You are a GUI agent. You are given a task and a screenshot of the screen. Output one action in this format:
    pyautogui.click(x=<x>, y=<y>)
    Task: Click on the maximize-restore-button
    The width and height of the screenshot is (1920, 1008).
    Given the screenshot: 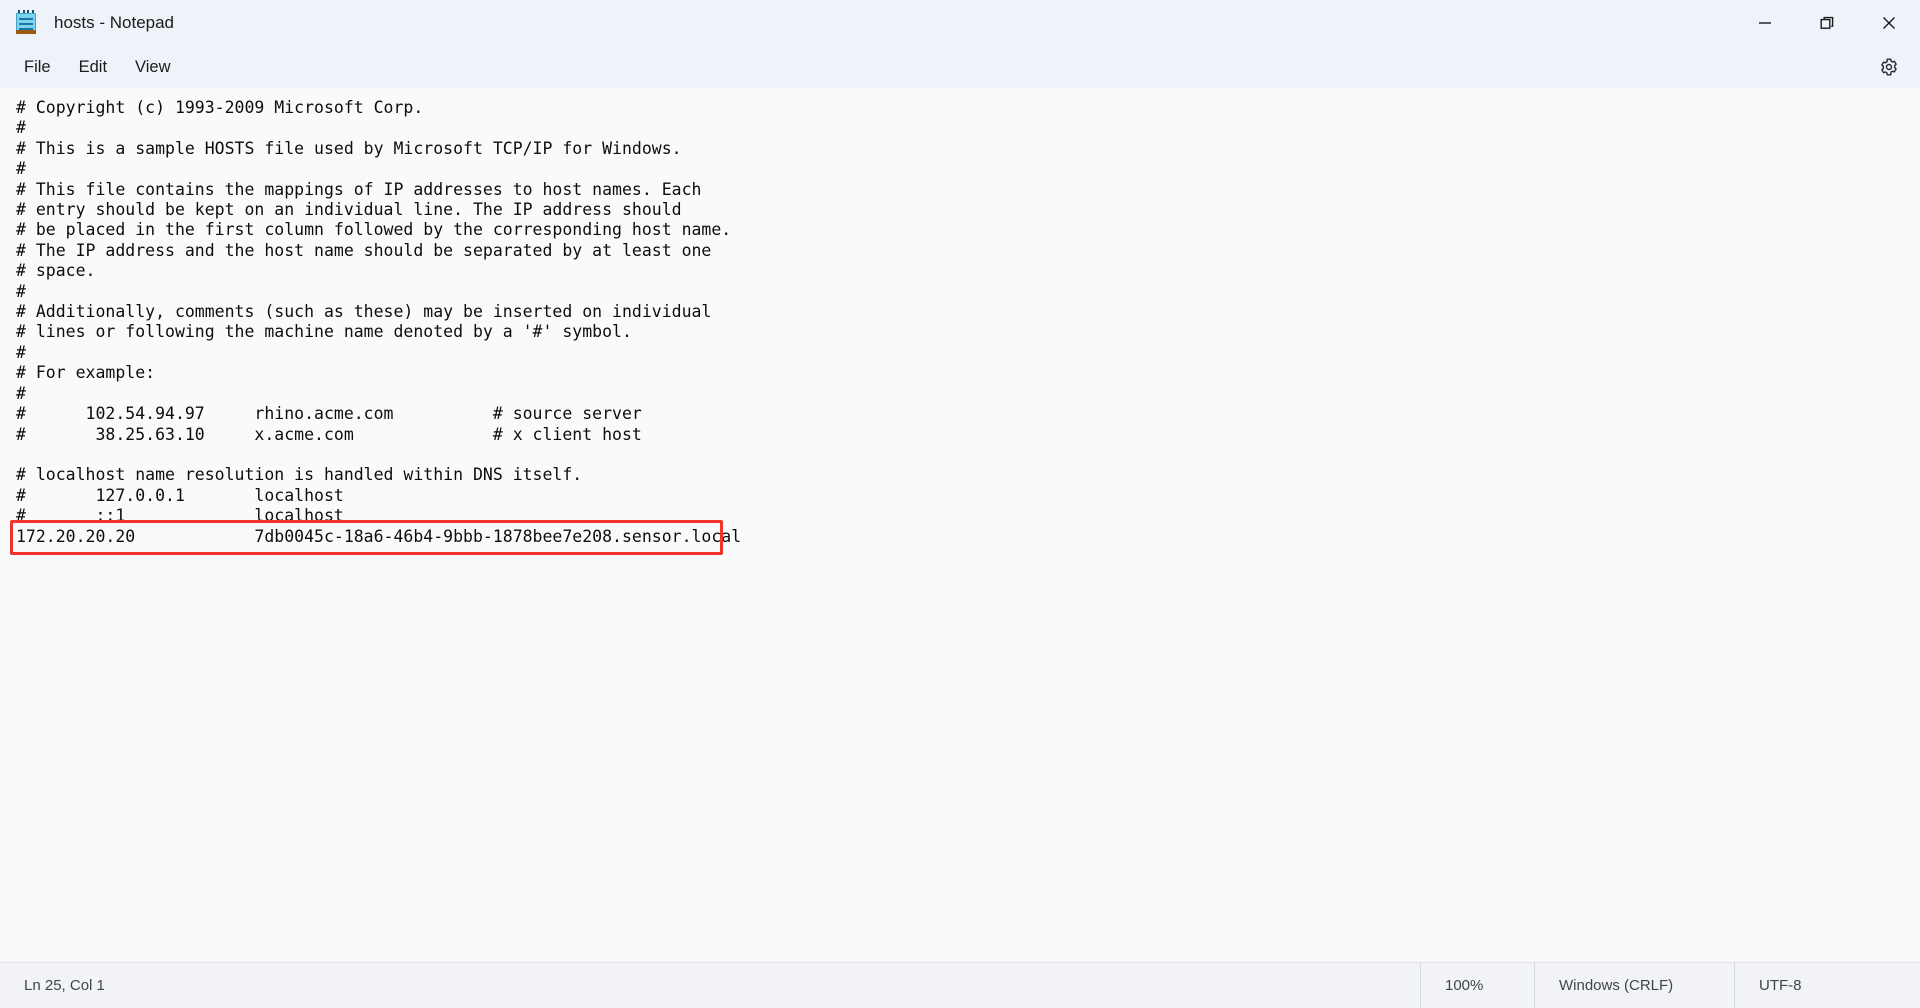 What is the action you would take?
    pyautogui.click(x=1827, y=23)
    